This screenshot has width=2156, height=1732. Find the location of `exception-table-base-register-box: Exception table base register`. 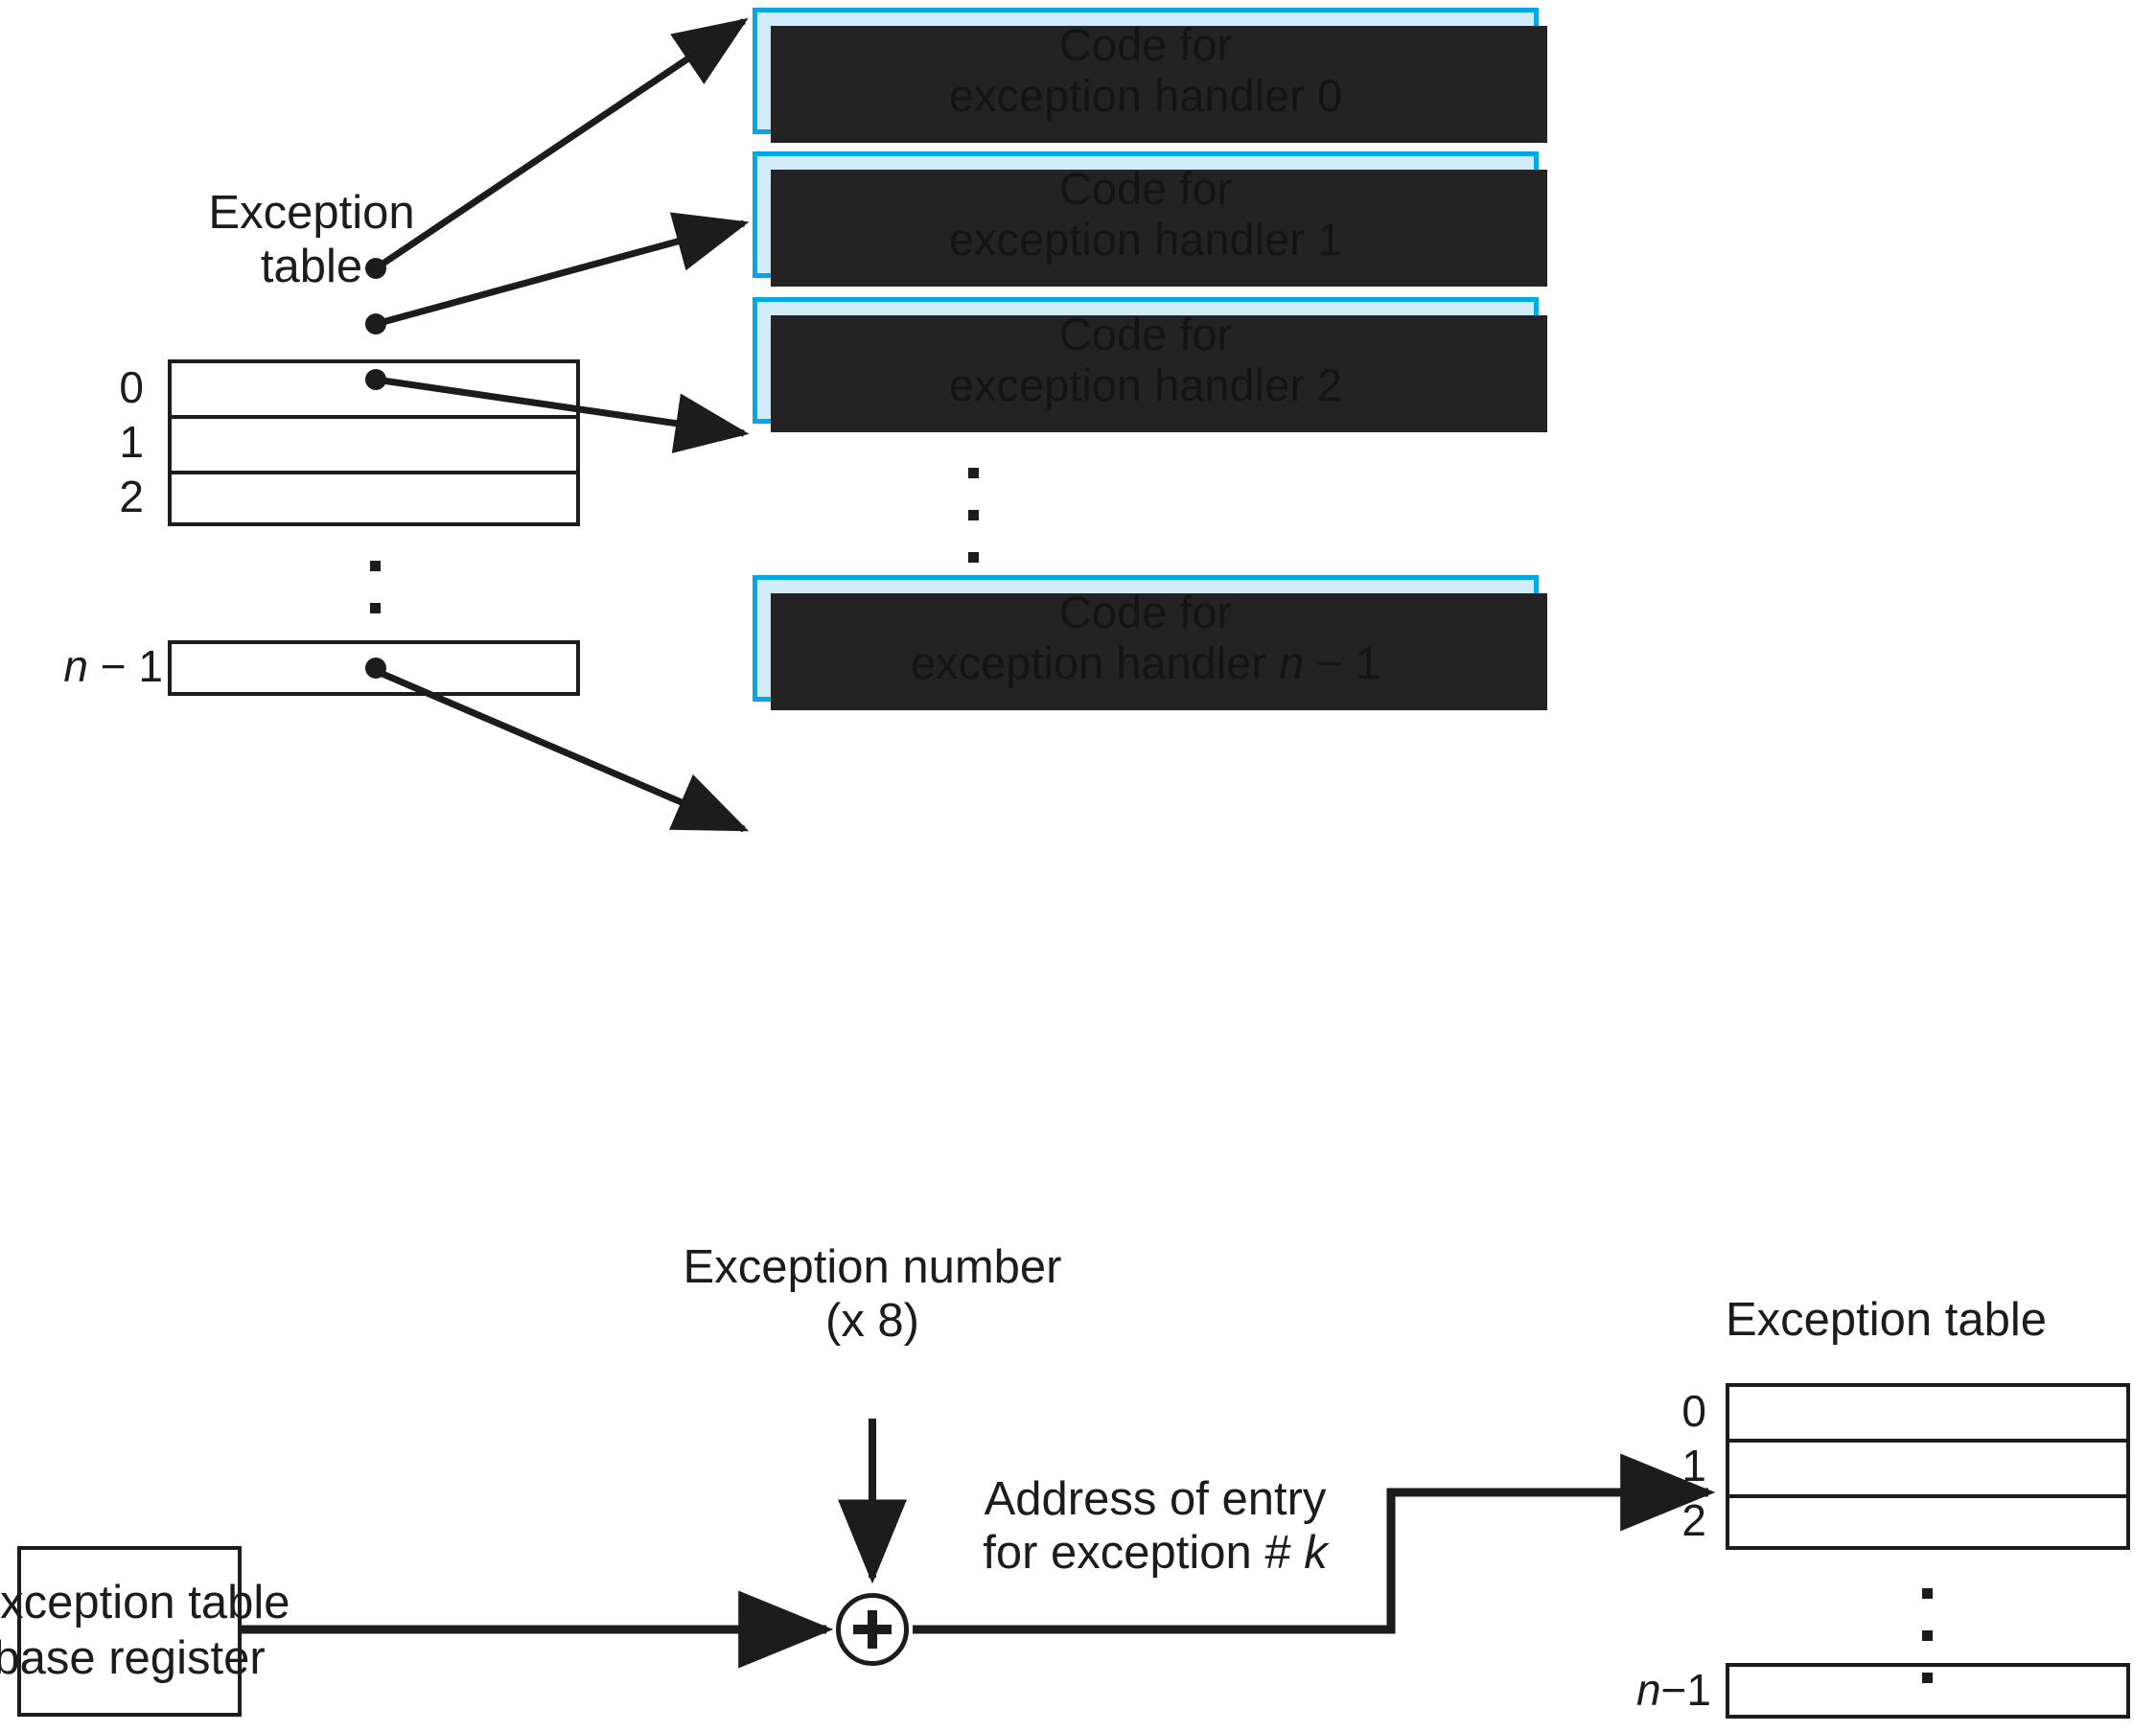

exception-table-base-register-box: Exception table base register is located at coordinates (145, 1631).